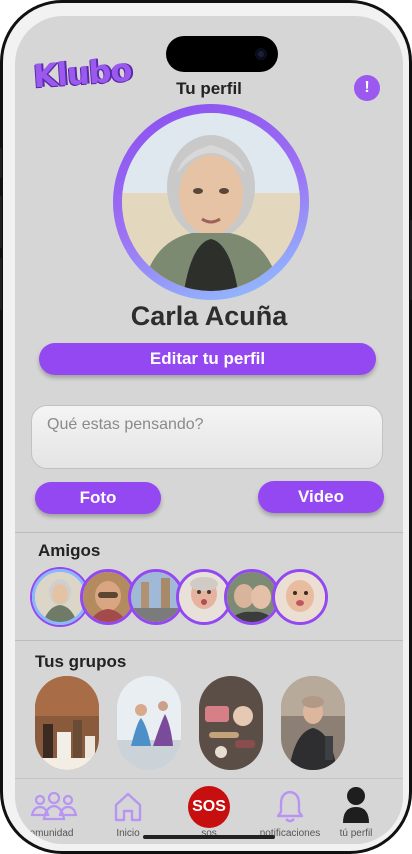 This screenshot has height=854, width=412. What do you see at coordinates (1, 284) in the screenshot?
I see `volume-down-button` at bounding box center [1, 284].